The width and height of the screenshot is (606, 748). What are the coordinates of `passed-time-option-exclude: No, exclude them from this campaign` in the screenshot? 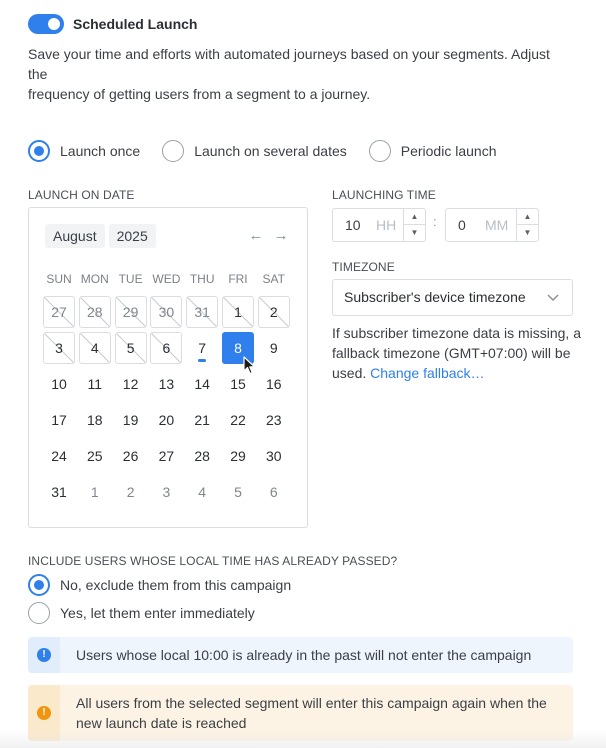 It's located at (159, 585).